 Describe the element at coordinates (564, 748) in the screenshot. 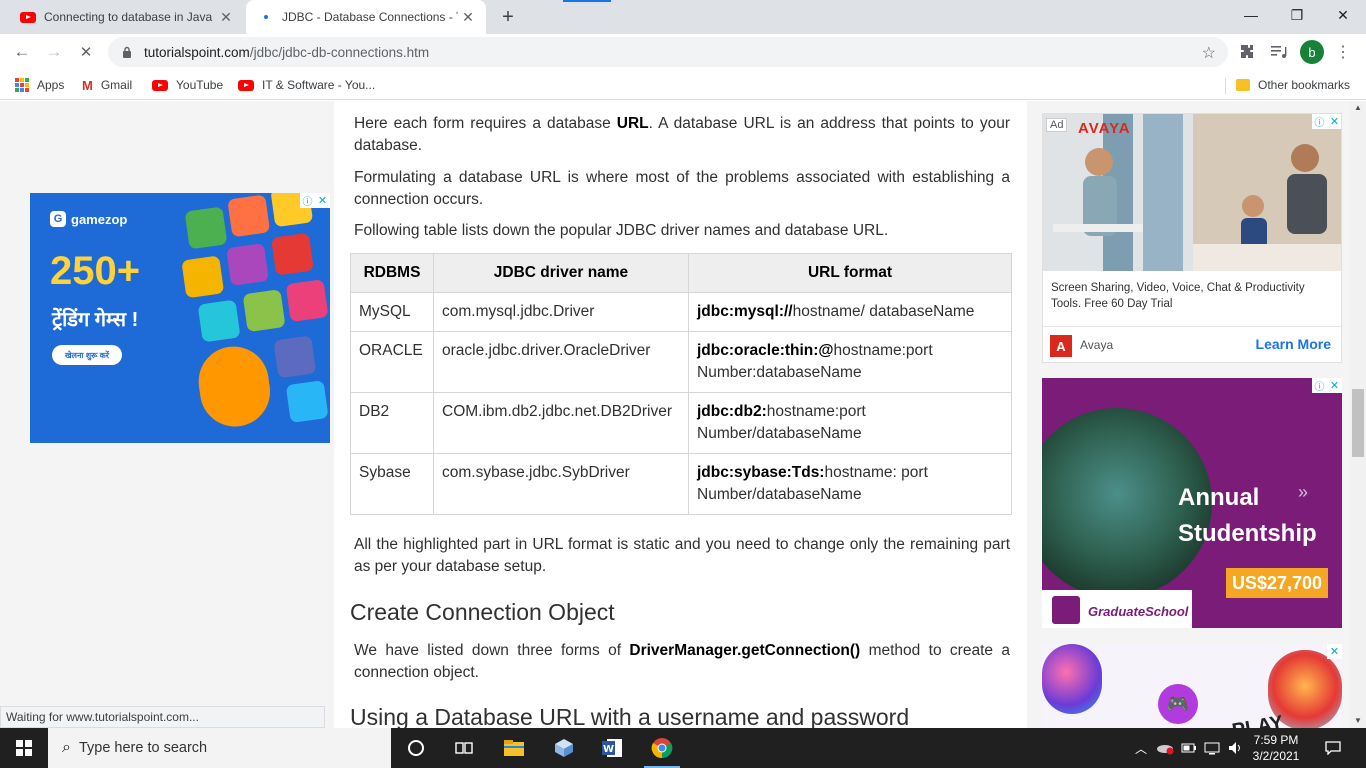

I see `app-cube-icon` at that location.